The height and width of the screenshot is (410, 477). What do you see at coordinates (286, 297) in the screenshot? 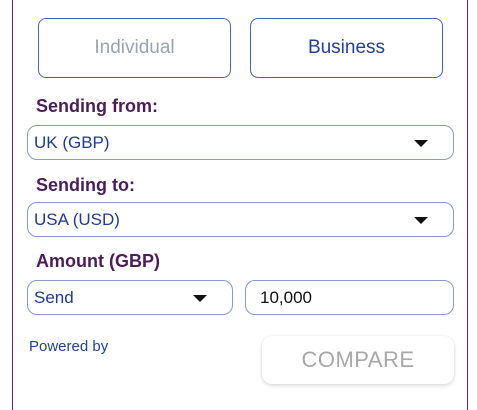
I see `amount-value: 10,000` at bounding box center [286, 297].